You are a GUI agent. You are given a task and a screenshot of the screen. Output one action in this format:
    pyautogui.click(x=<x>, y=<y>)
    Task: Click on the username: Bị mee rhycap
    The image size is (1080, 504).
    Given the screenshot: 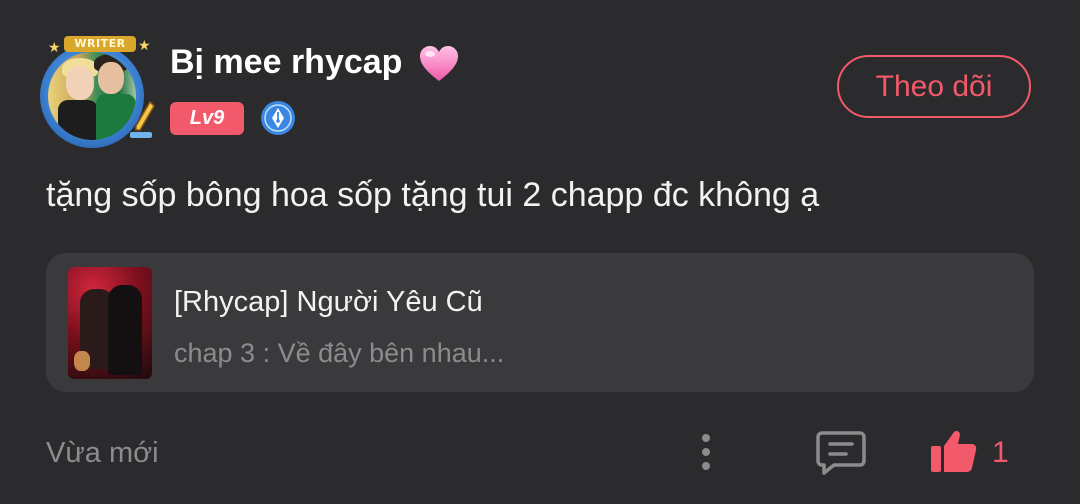 What is the action you would take?
    pyautogui.click(x=315, y=62)
    